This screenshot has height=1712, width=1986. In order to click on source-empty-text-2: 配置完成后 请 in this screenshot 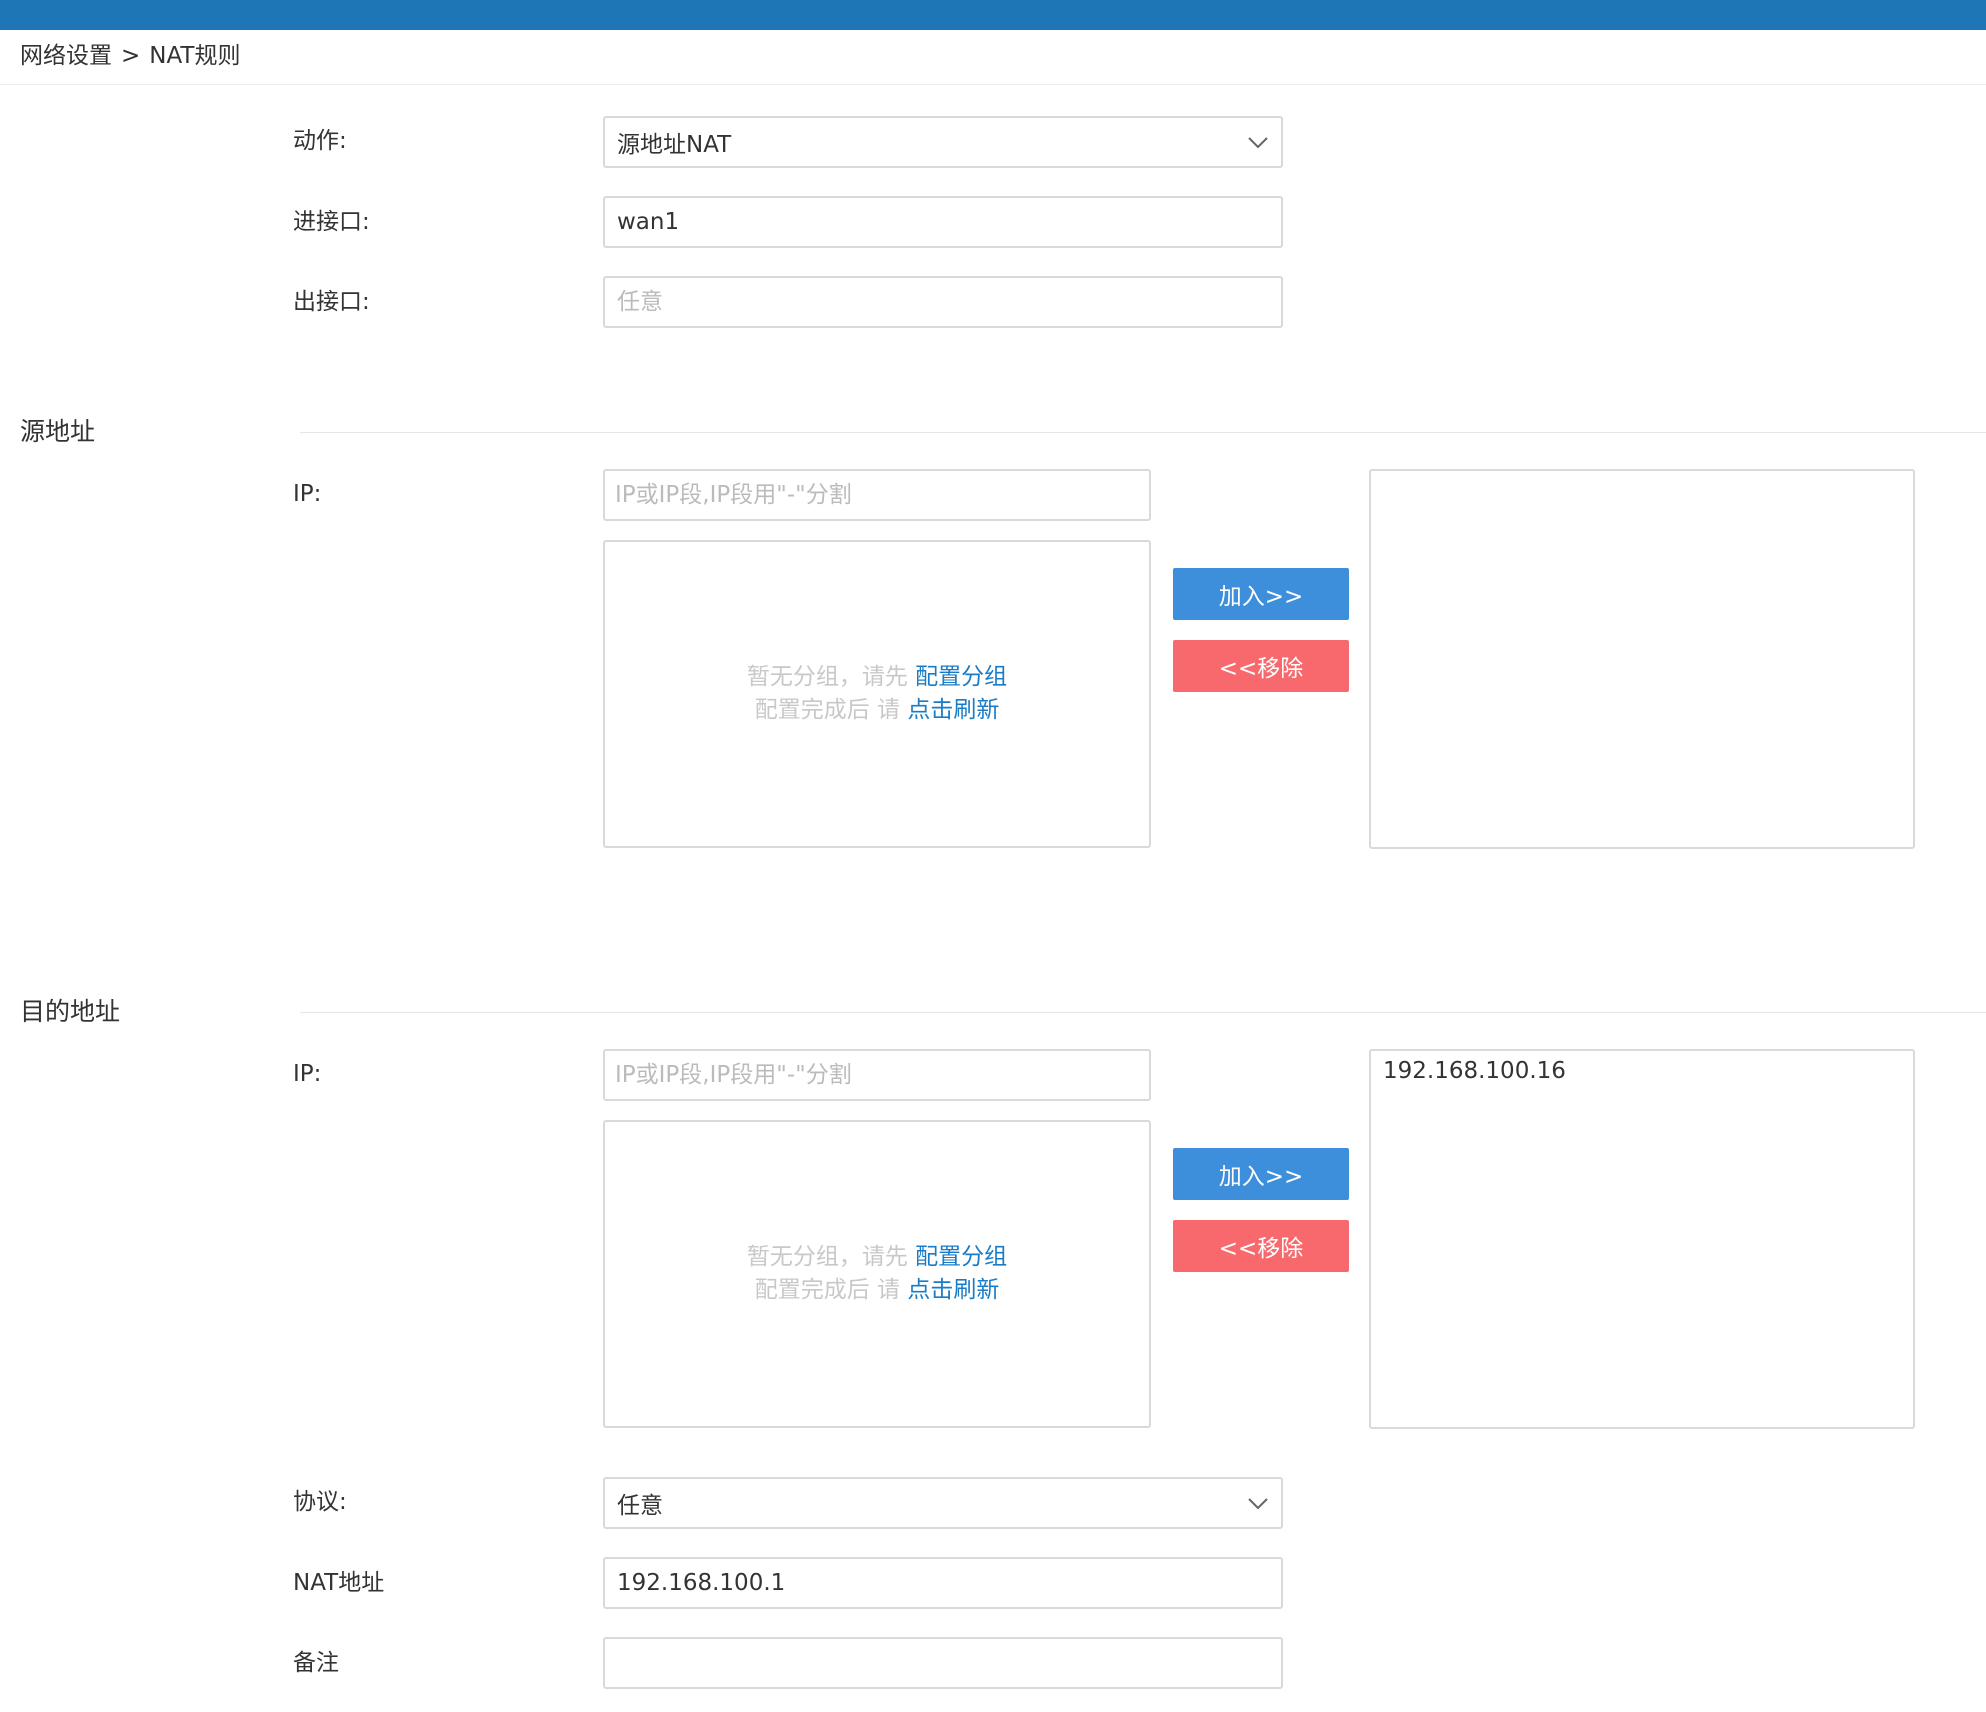, I will do `click(827, 710)`.